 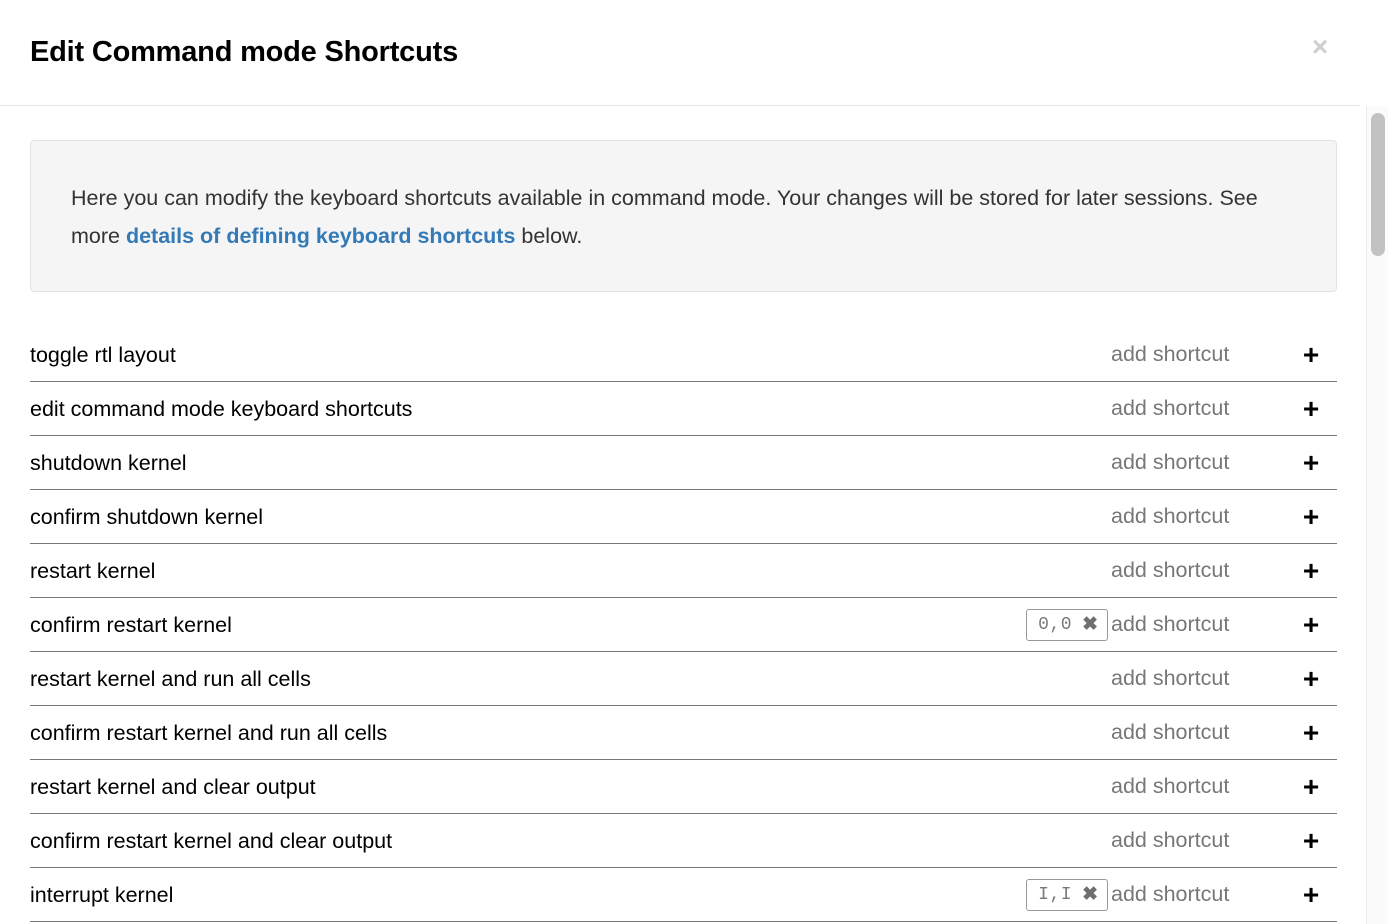 What do you see at coordinates (1391, 462) in the screenshot?
I see `right-gutter` at bounding box center [1391, 462].